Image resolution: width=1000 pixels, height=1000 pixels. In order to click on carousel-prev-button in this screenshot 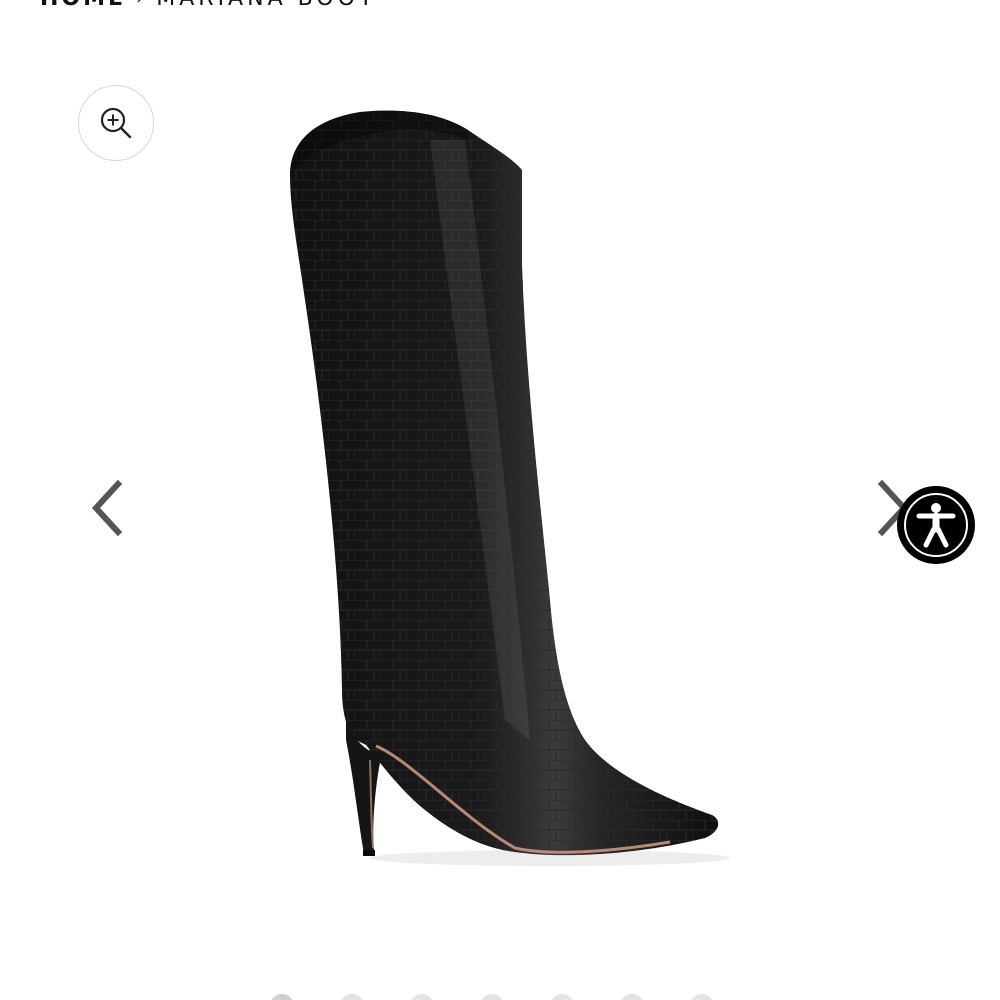, I will do `click(106, 508)`.